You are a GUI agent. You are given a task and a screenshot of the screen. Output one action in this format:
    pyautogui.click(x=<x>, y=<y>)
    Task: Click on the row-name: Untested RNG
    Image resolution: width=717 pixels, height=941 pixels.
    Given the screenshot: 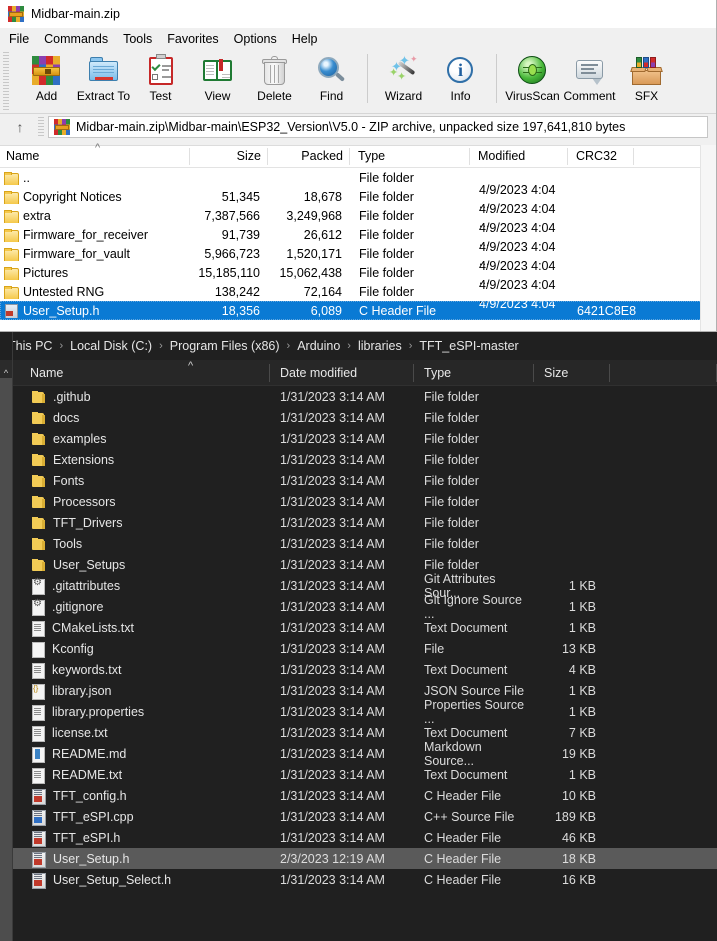 What is the action you would take?
    pyautogui.click(x=95, y=292)
    